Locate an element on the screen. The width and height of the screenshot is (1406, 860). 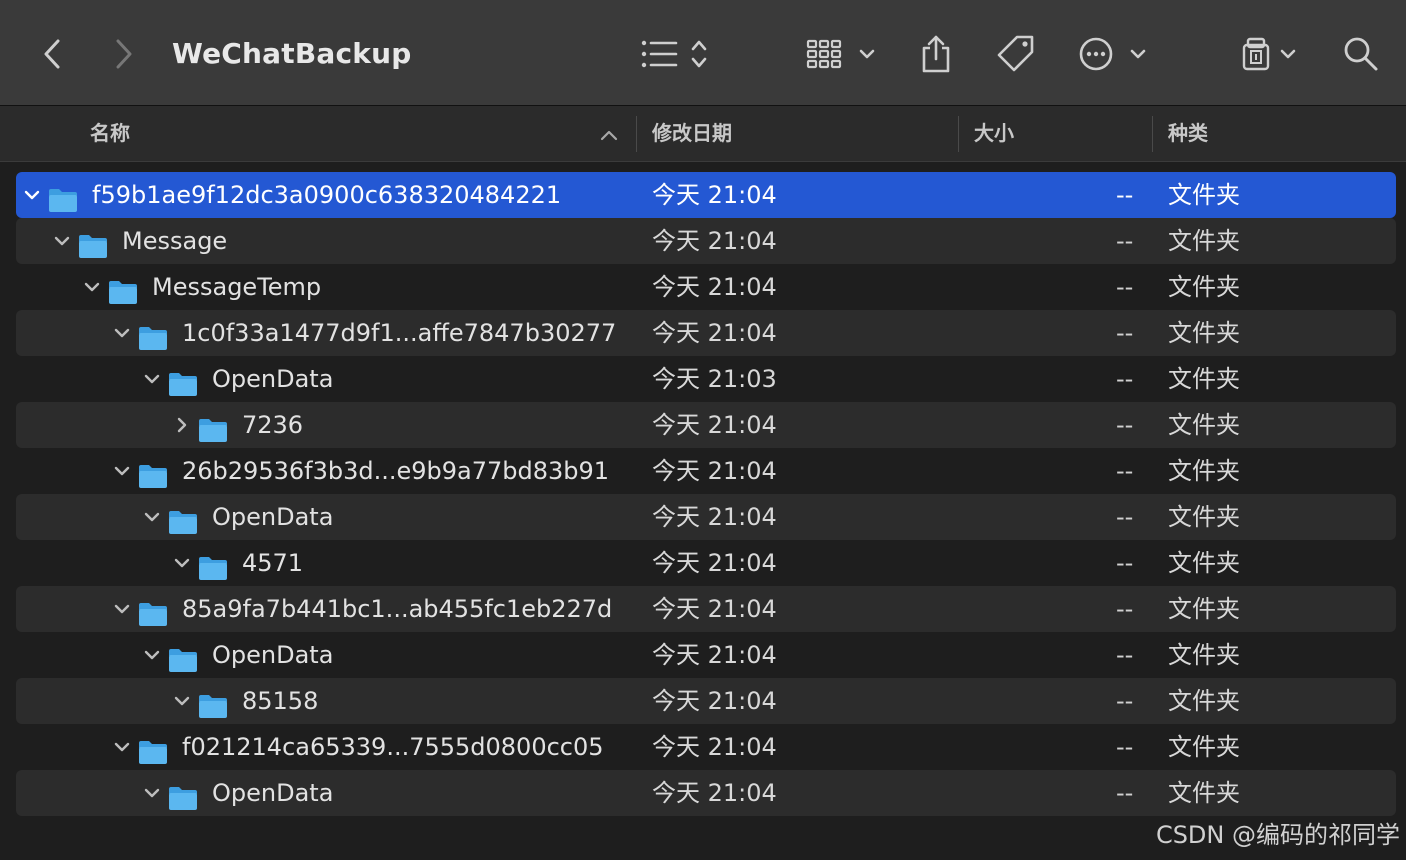
file-name: Message is located at coordinates (175, 241).